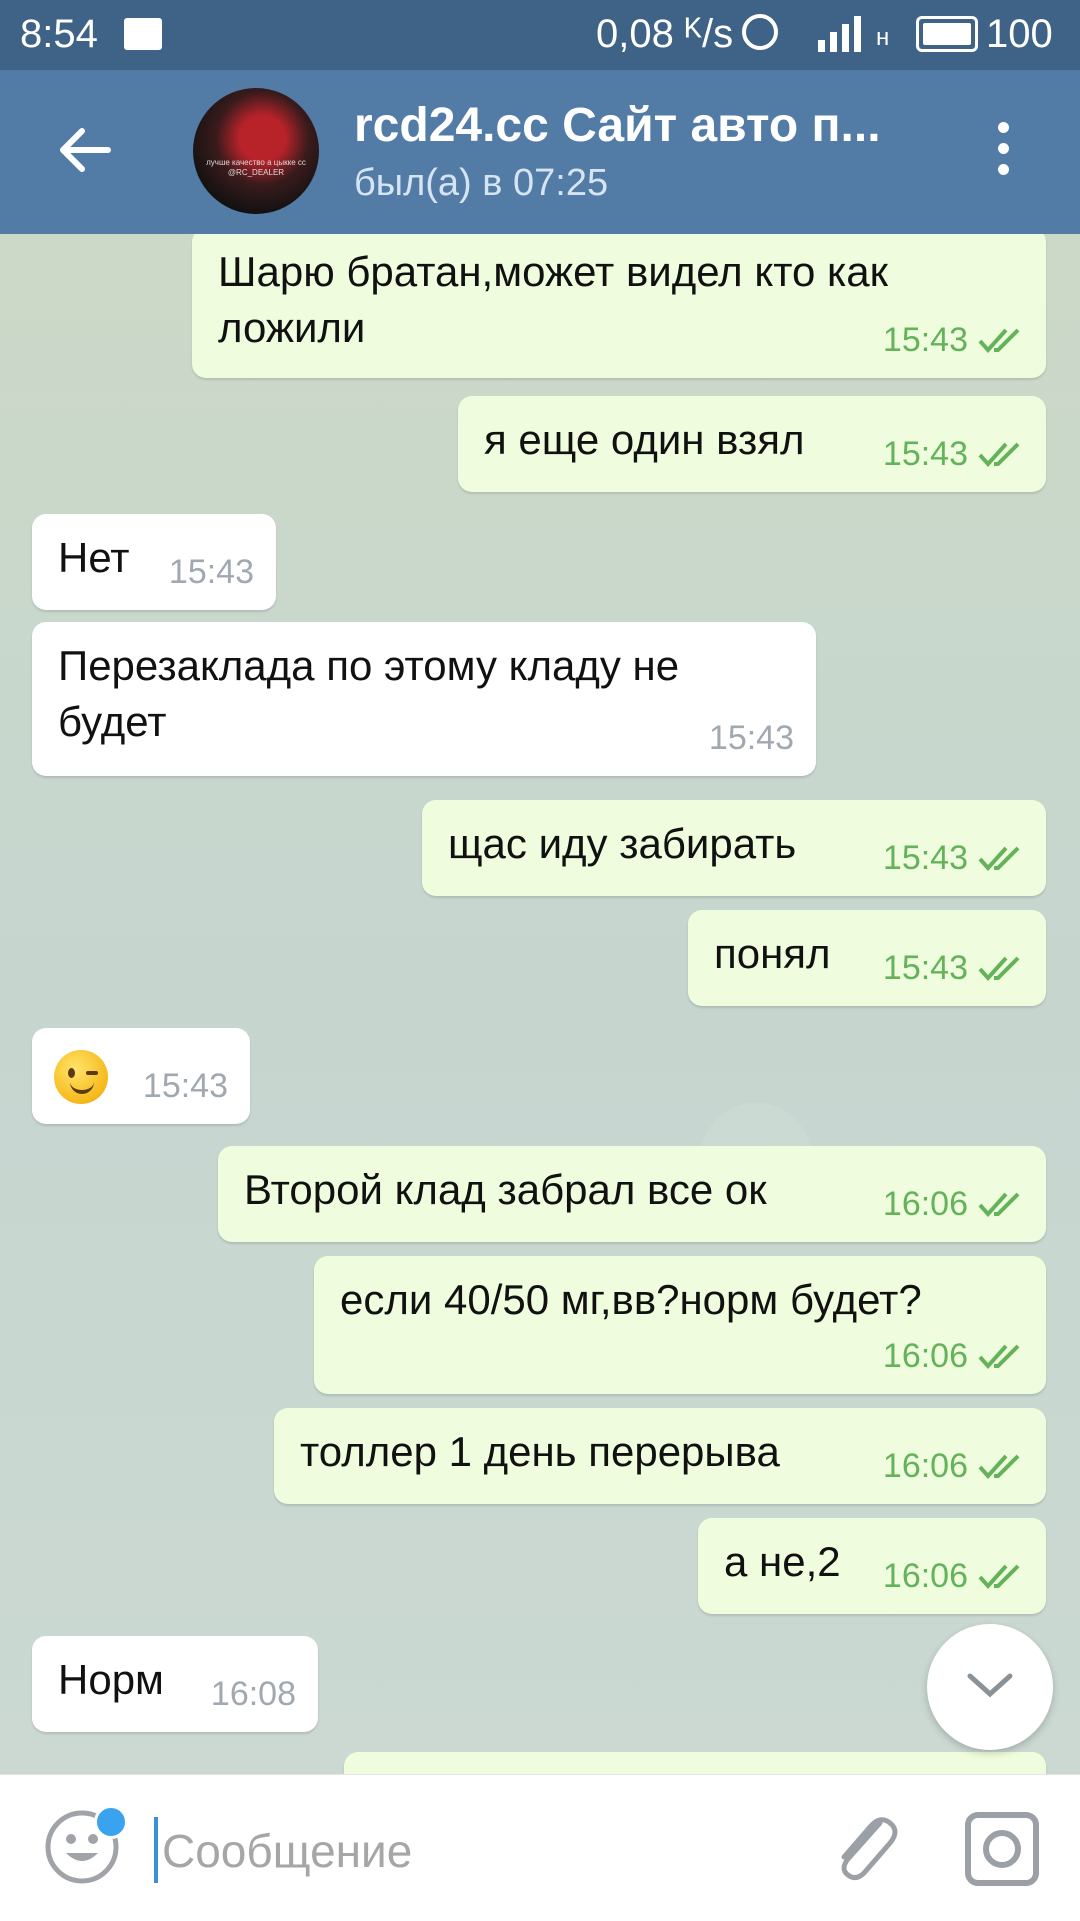 The height and width of the screenshot is (1921, 1080). Describe the element at coordinates (143, 34) in the screenshot. I see `image-notification-icon` at that location.